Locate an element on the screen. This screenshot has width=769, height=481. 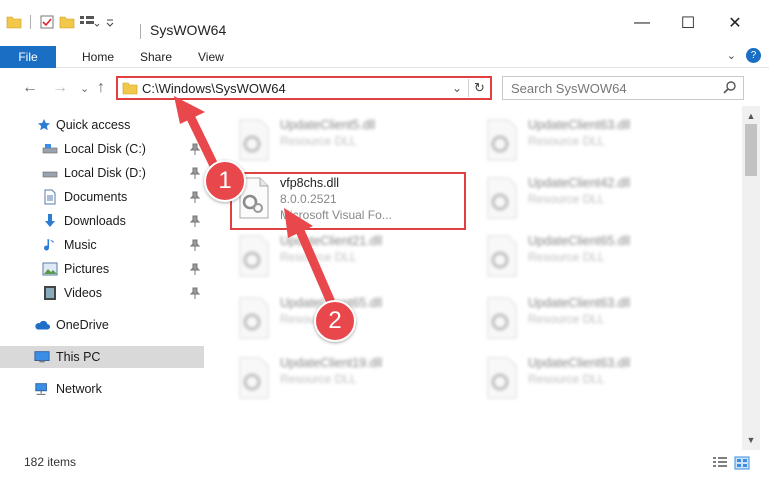
window-title: SysWOW64 is located at coordinates (183, 30).